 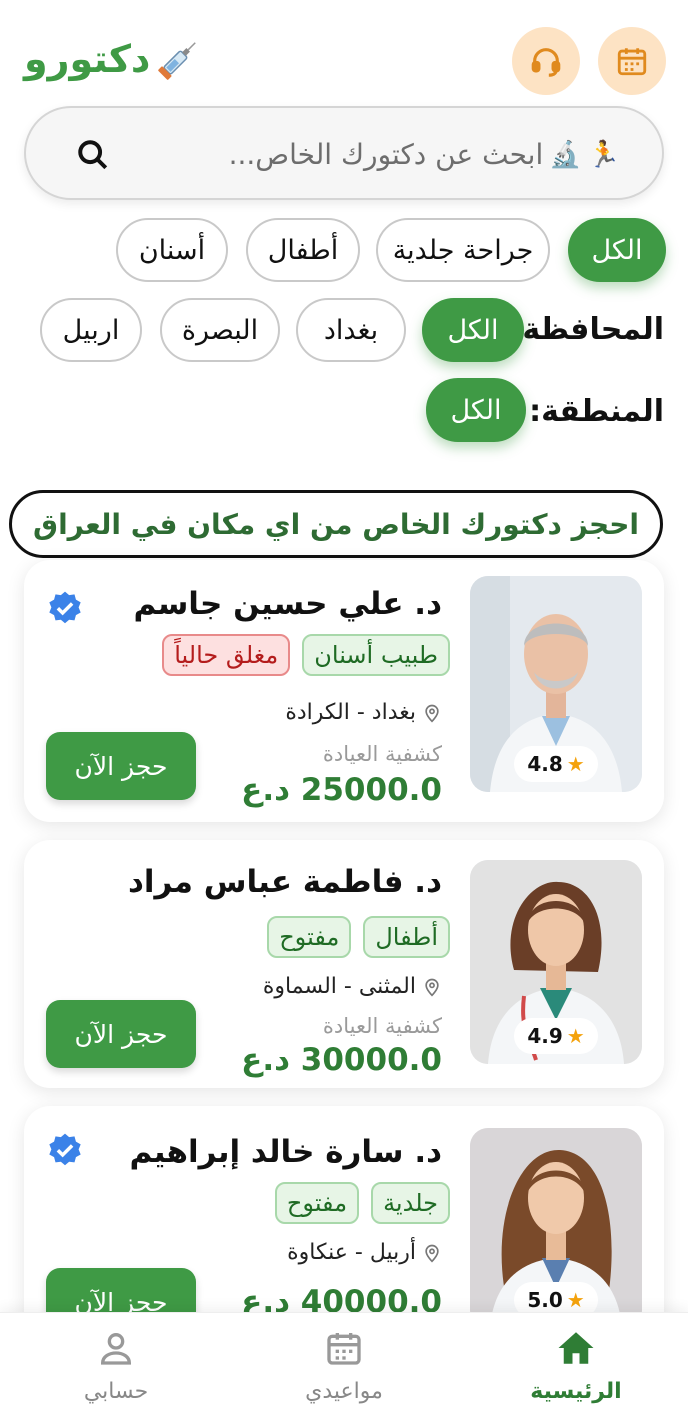 What do you see at coordinates (476, 410) in the screenshot?
I see `area-chip-all: الكل` at bounding box center [476, 410].